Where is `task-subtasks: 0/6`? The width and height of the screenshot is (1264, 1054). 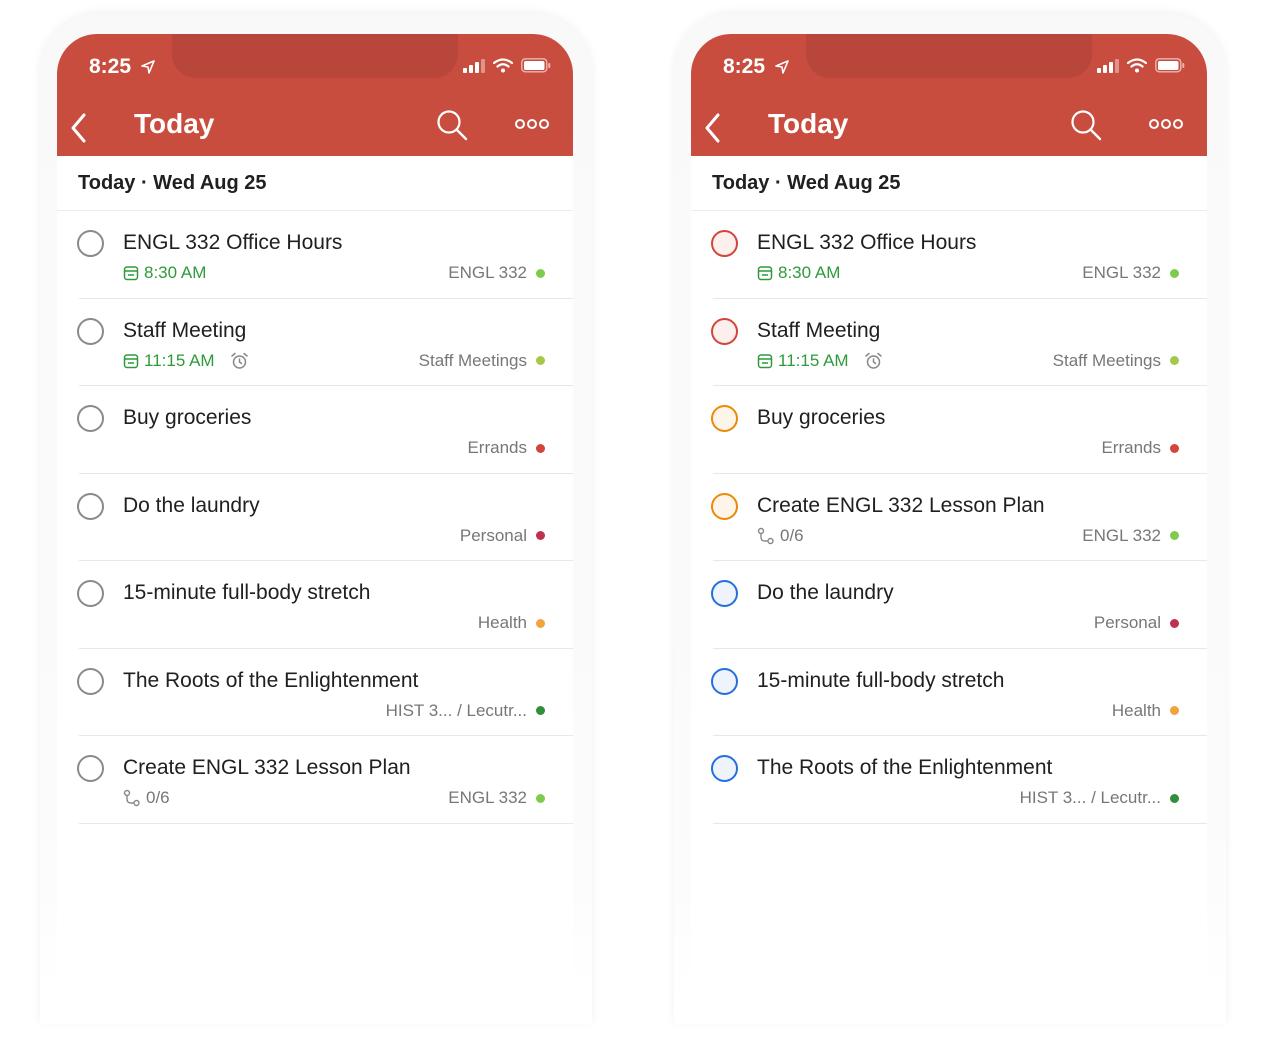
task-subtasks: 0/6 is located at coordinates (780, 536).